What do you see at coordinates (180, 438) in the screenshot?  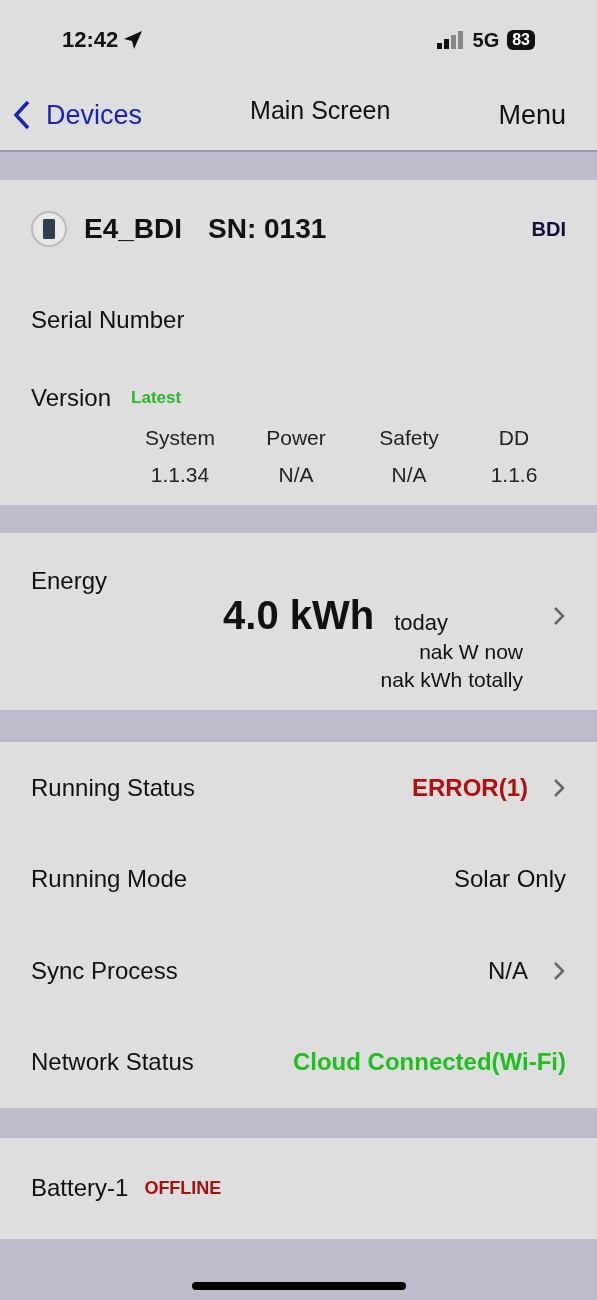 I see `version-name: System` at bounding box center [180, 438].